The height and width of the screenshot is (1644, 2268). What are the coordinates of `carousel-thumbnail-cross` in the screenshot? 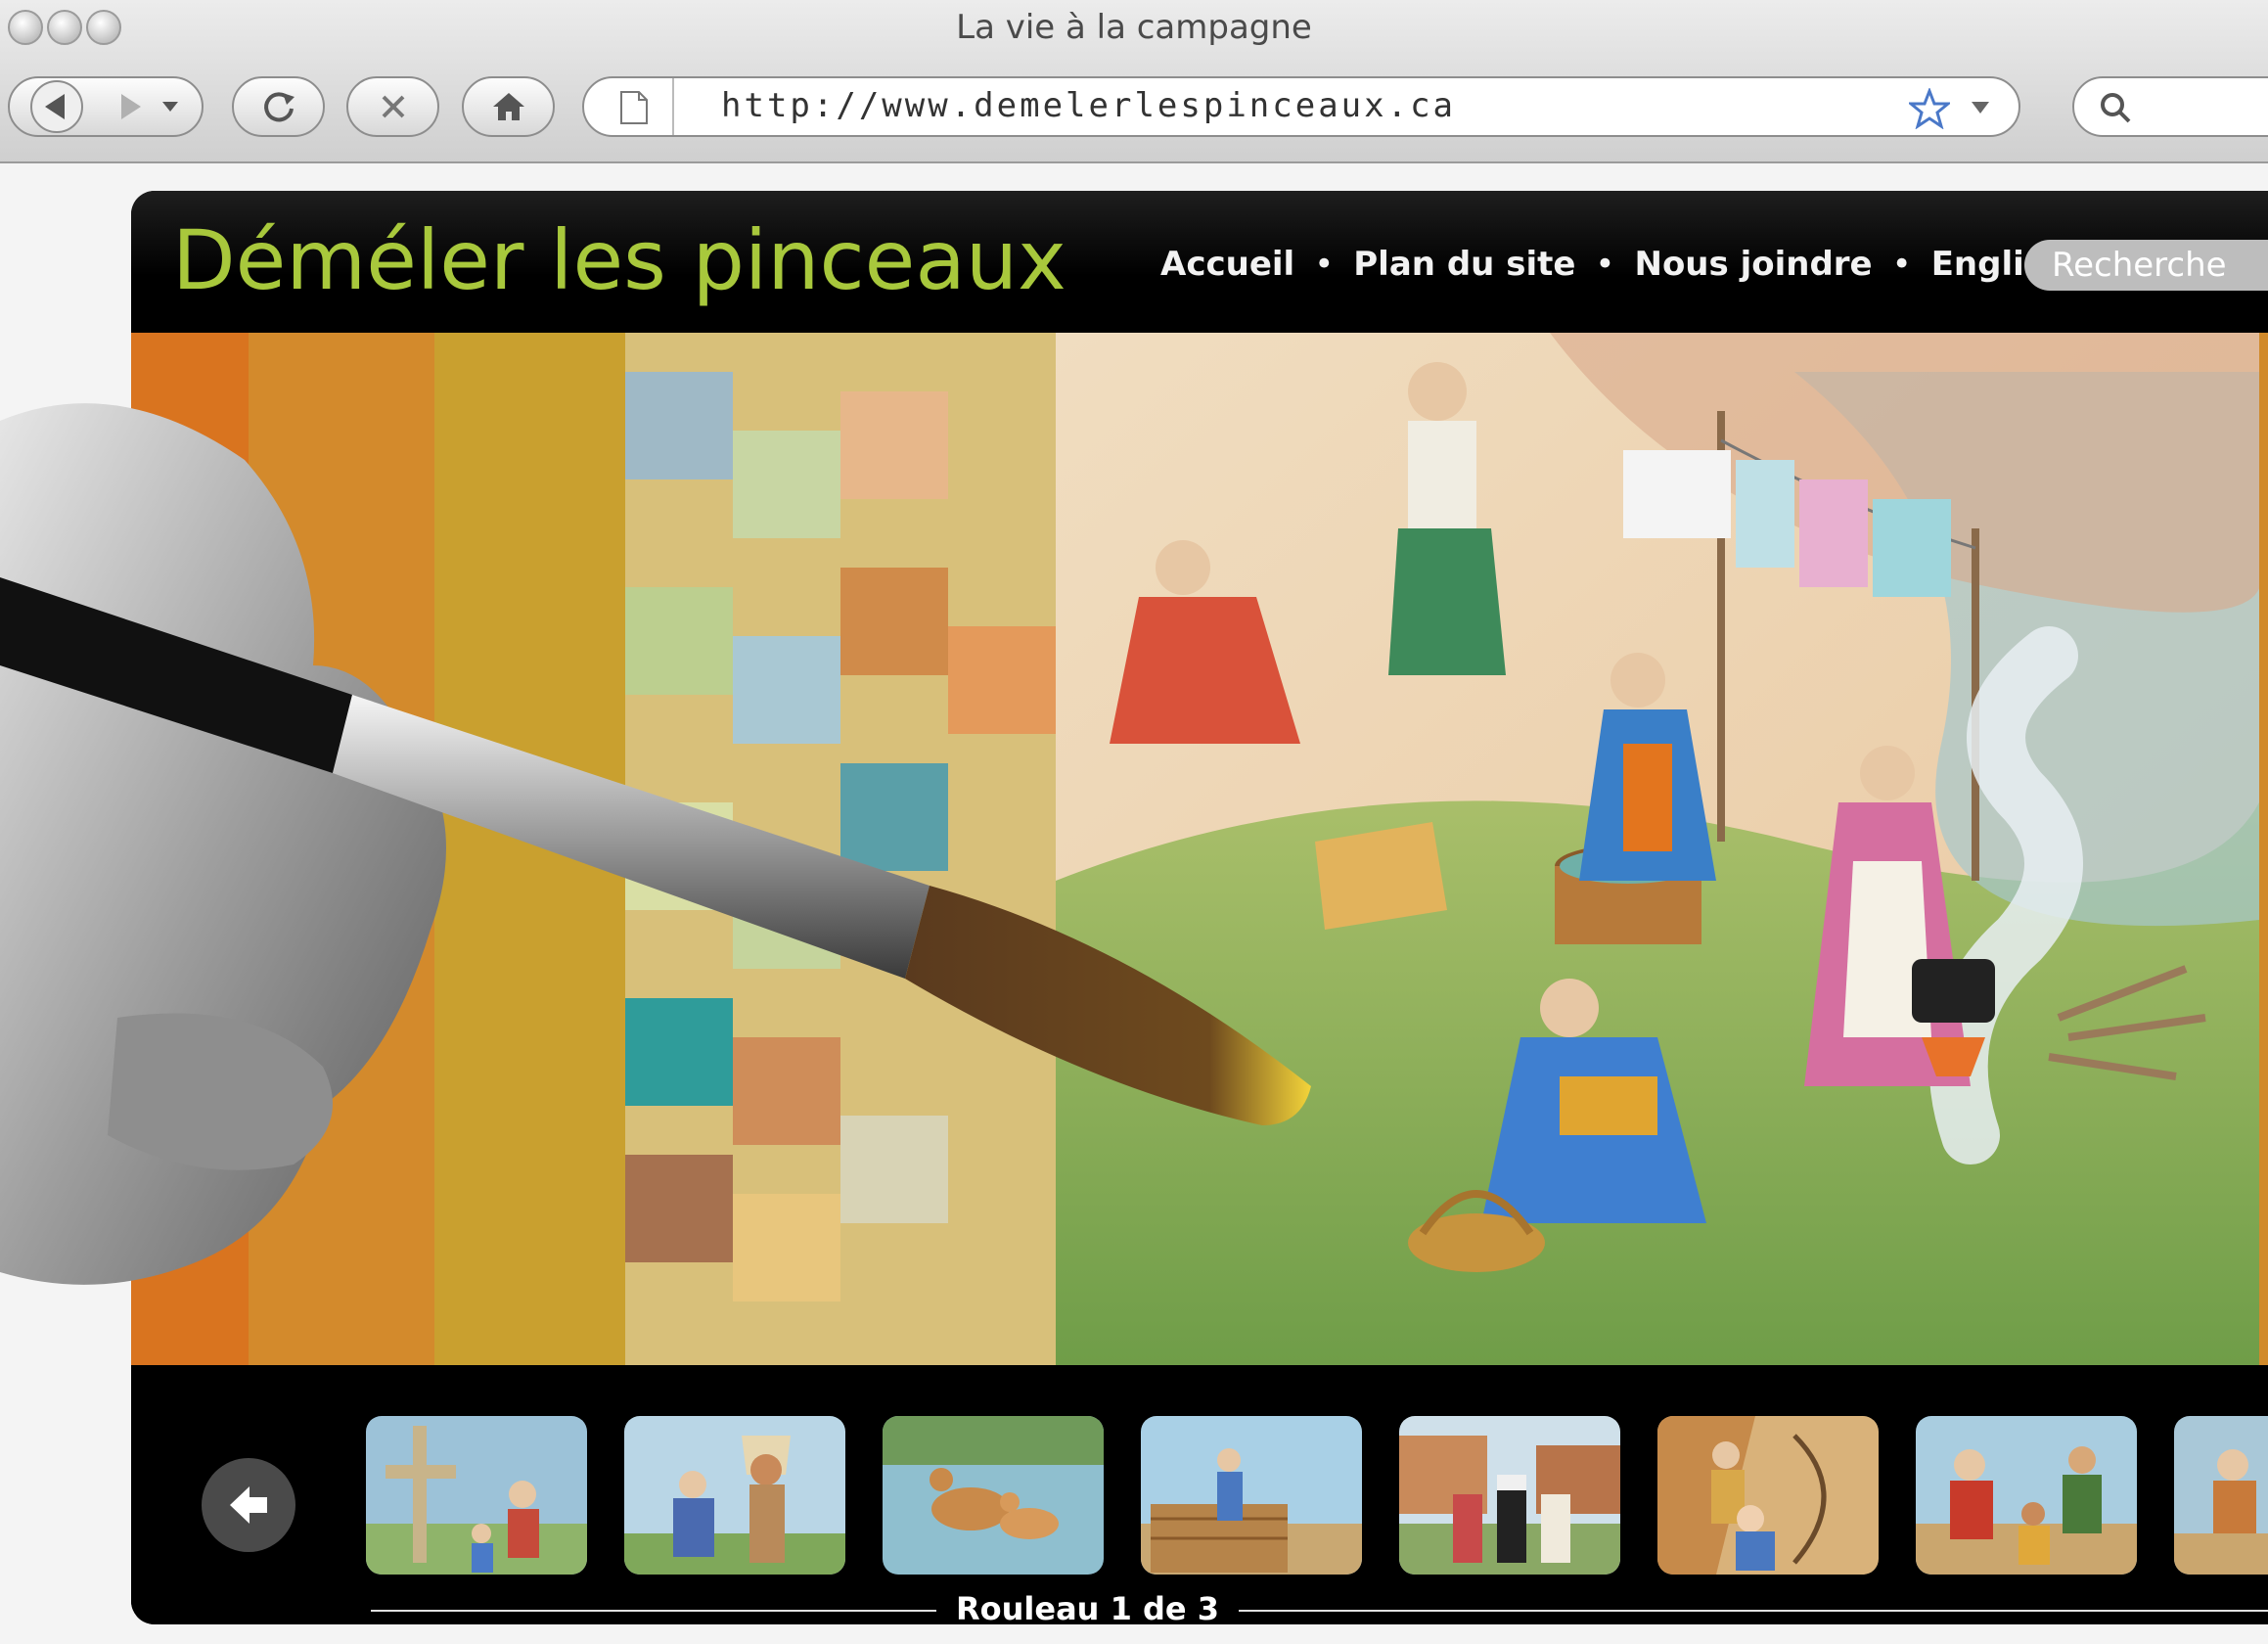 It's located at (476, 1495).